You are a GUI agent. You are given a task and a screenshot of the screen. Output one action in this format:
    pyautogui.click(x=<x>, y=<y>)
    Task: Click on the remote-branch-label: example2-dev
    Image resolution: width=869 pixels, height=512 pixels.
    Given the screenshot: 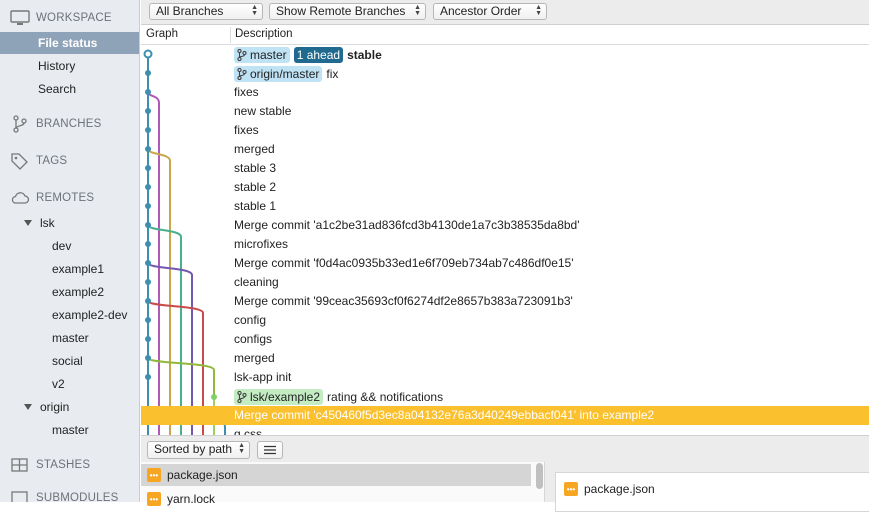 What is the action you would take?
    pyautogui.click(x=90, y=315)
    